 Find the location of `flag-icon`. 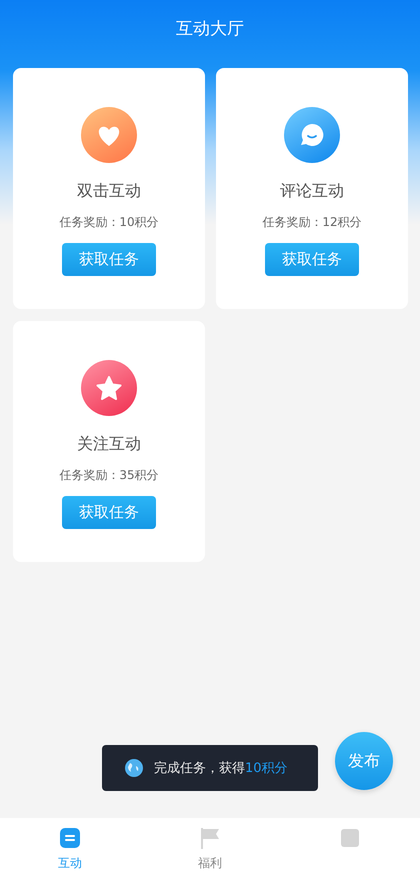

flag-icon is located at coordinates (210, 838).